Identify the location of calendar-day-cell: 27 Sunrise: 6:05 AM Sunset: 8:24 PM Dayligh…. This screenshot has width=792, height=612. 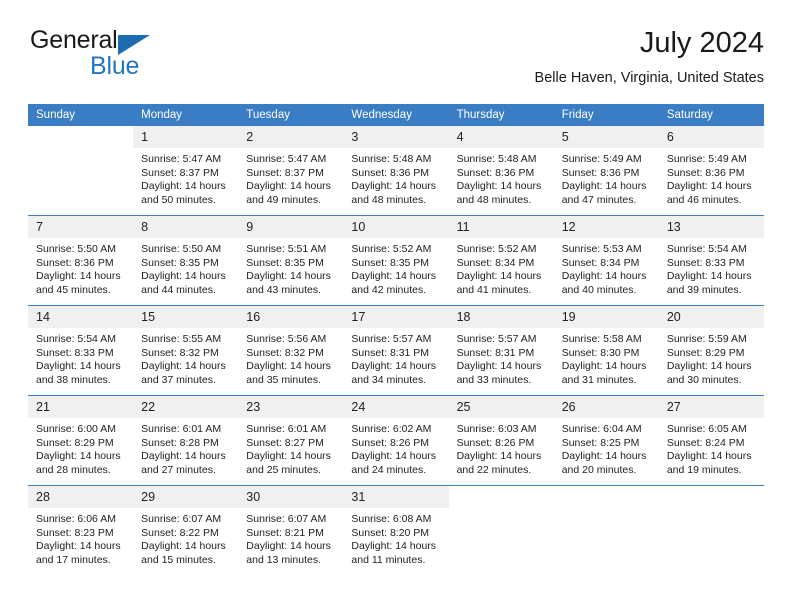
(711, 440).